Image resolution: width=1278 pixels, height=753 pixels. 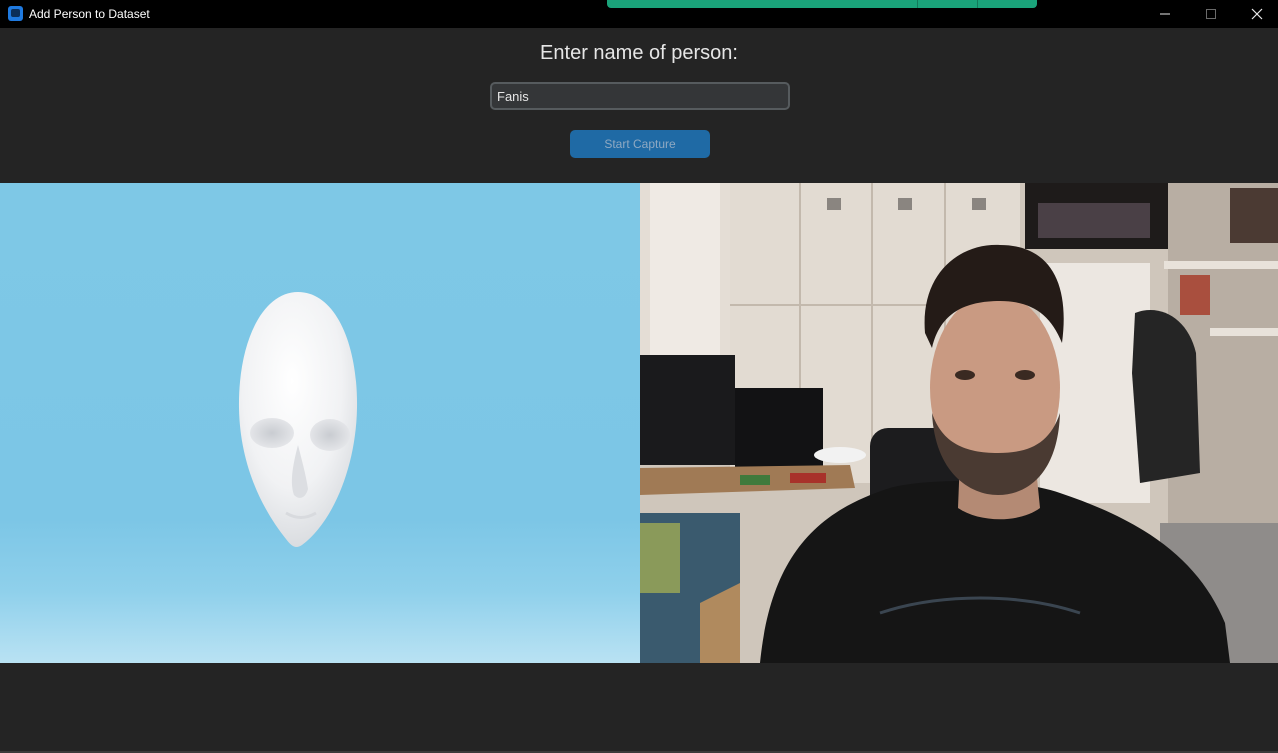 What do you see at coordinates (89, 14) in the screenshot?
I see `window-title: Add Person to Dataset` at bounding box center [89, 14].